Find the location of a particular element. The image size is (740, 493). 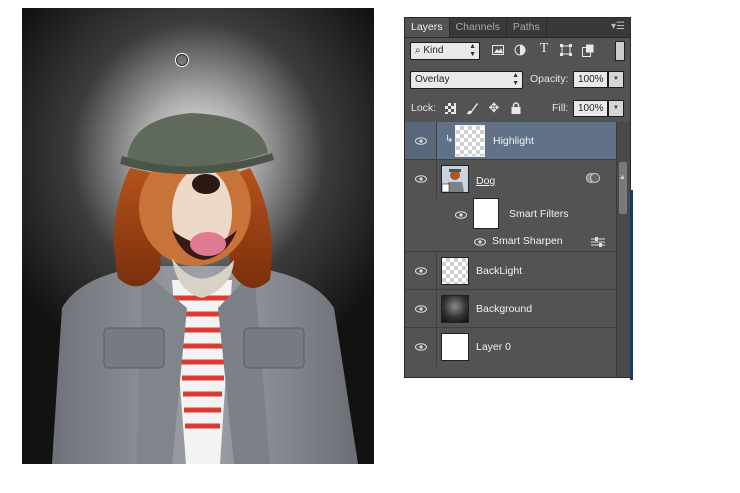

fill-slider-button: ▼ is located at coordinates (616, 108).